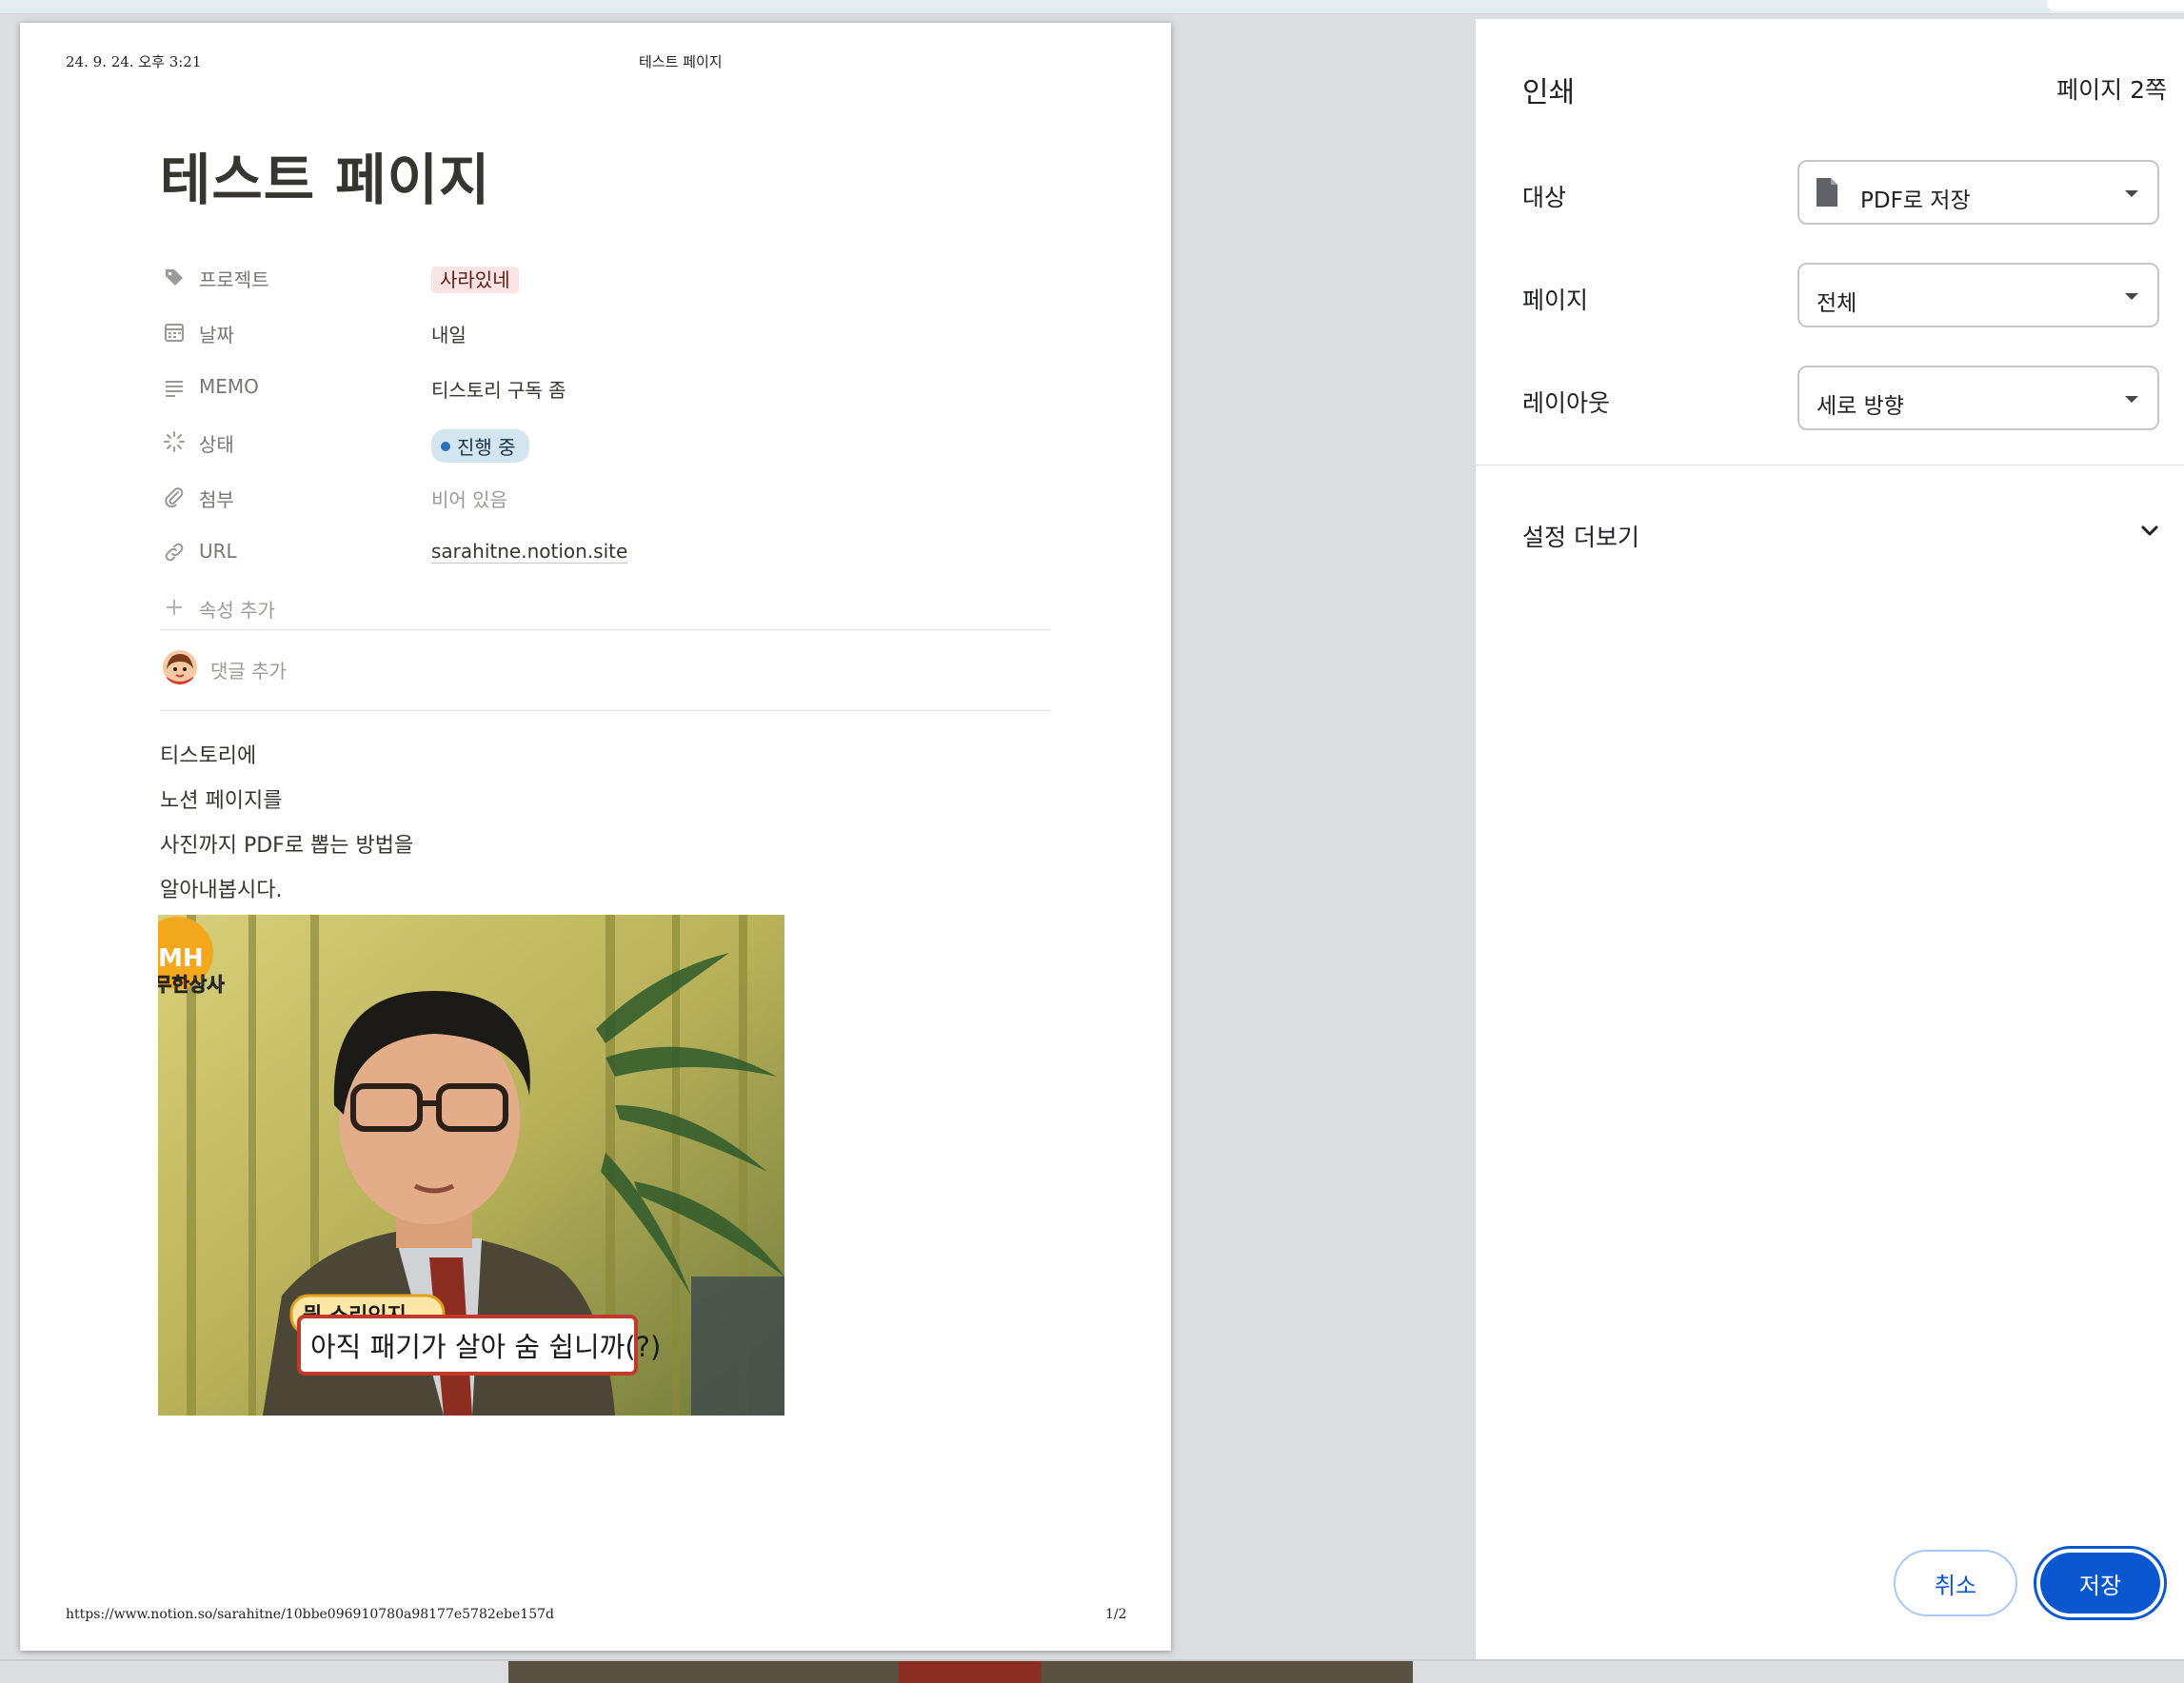 Image resolution: width=2184 pixels, height=1683 pixels. Describe the element at coordinates (325, 180) in the screenshot. I see `page-title: 테스트 페이지` at that location.